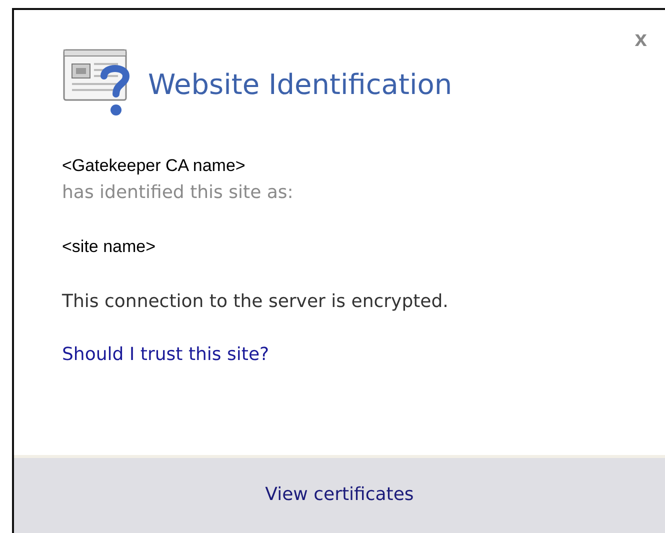 The image size is (665, 533). What do you see at coordinates (178, 192) in the screenshot?
I see `identified-text: has identified this site as:` at bounding box center [178, 192].